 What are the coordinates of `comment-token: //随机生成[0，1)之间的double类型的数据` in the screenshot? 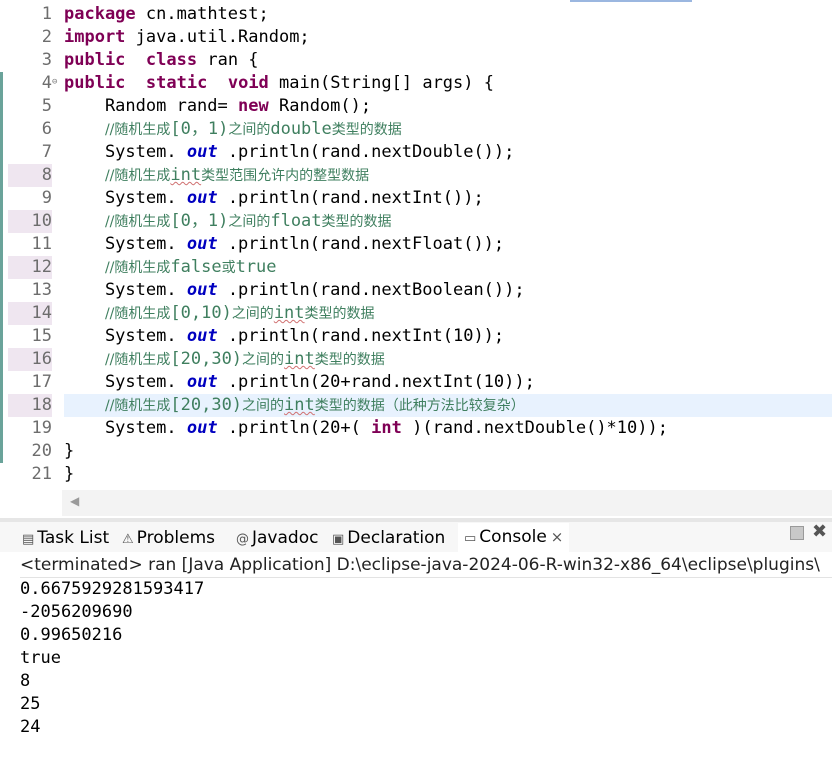 It's located at (253, 129).